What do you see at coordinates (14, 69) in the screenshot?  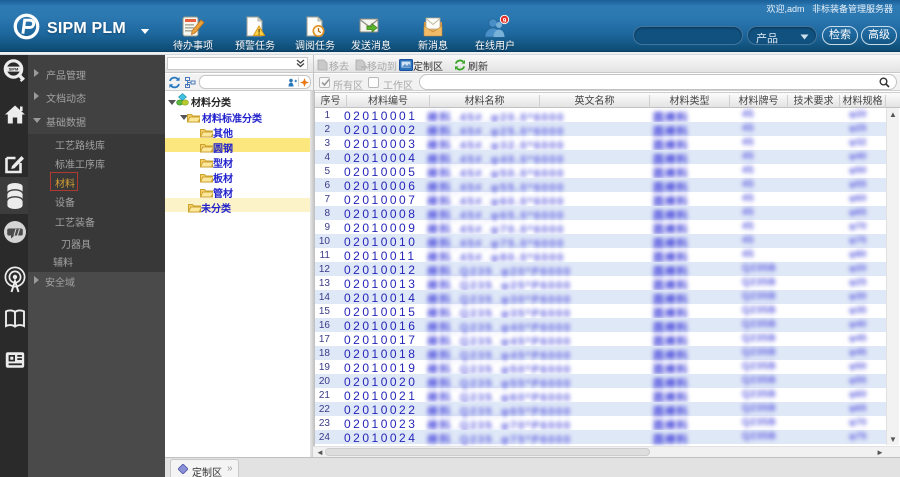 I see `svg-text: SIPM` at bounding box center [14, 69].